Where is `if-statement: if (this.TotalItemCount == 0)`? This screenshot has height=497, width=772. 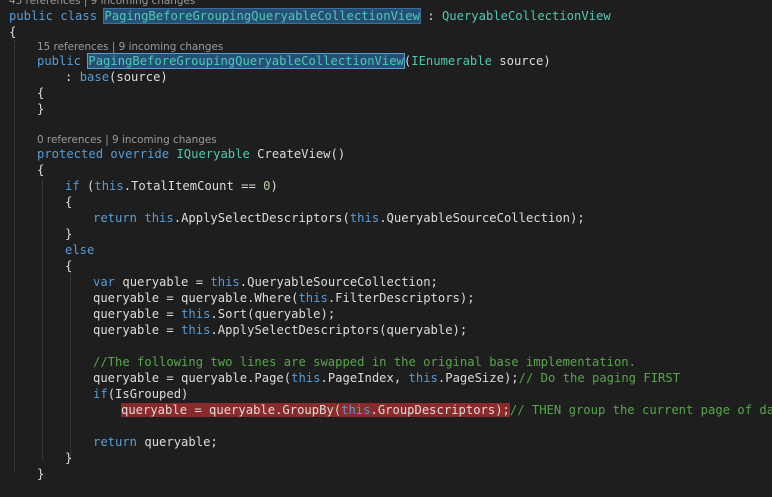 if-statement: if (this.TotalItemCount == 0) is located at coordinates (171, 186).